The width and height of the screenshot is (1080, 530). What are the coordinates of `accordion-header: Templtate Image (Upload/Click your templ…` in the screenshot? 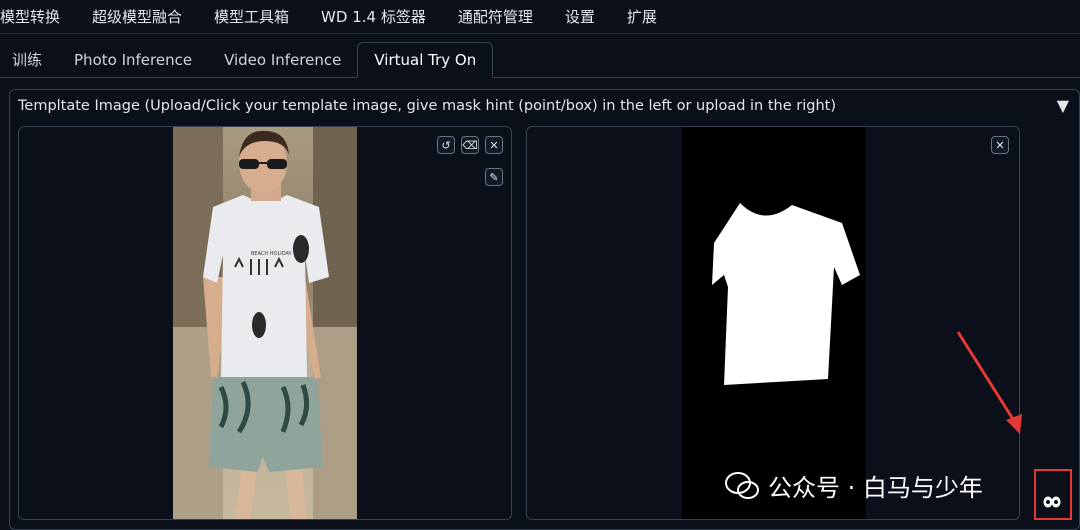 It's located at (544, 107).